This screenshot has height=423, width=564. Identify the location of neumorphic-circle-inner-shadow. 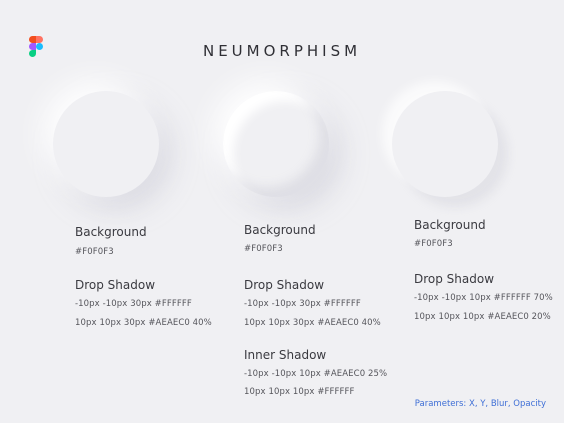
(276, 144).